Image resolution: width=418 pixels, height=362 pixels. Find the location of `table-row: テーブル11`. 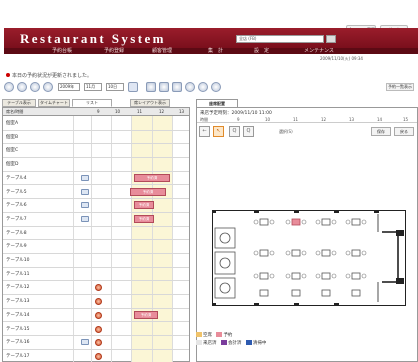

table-row: テーブル11 is located at coordinates (96, 275).